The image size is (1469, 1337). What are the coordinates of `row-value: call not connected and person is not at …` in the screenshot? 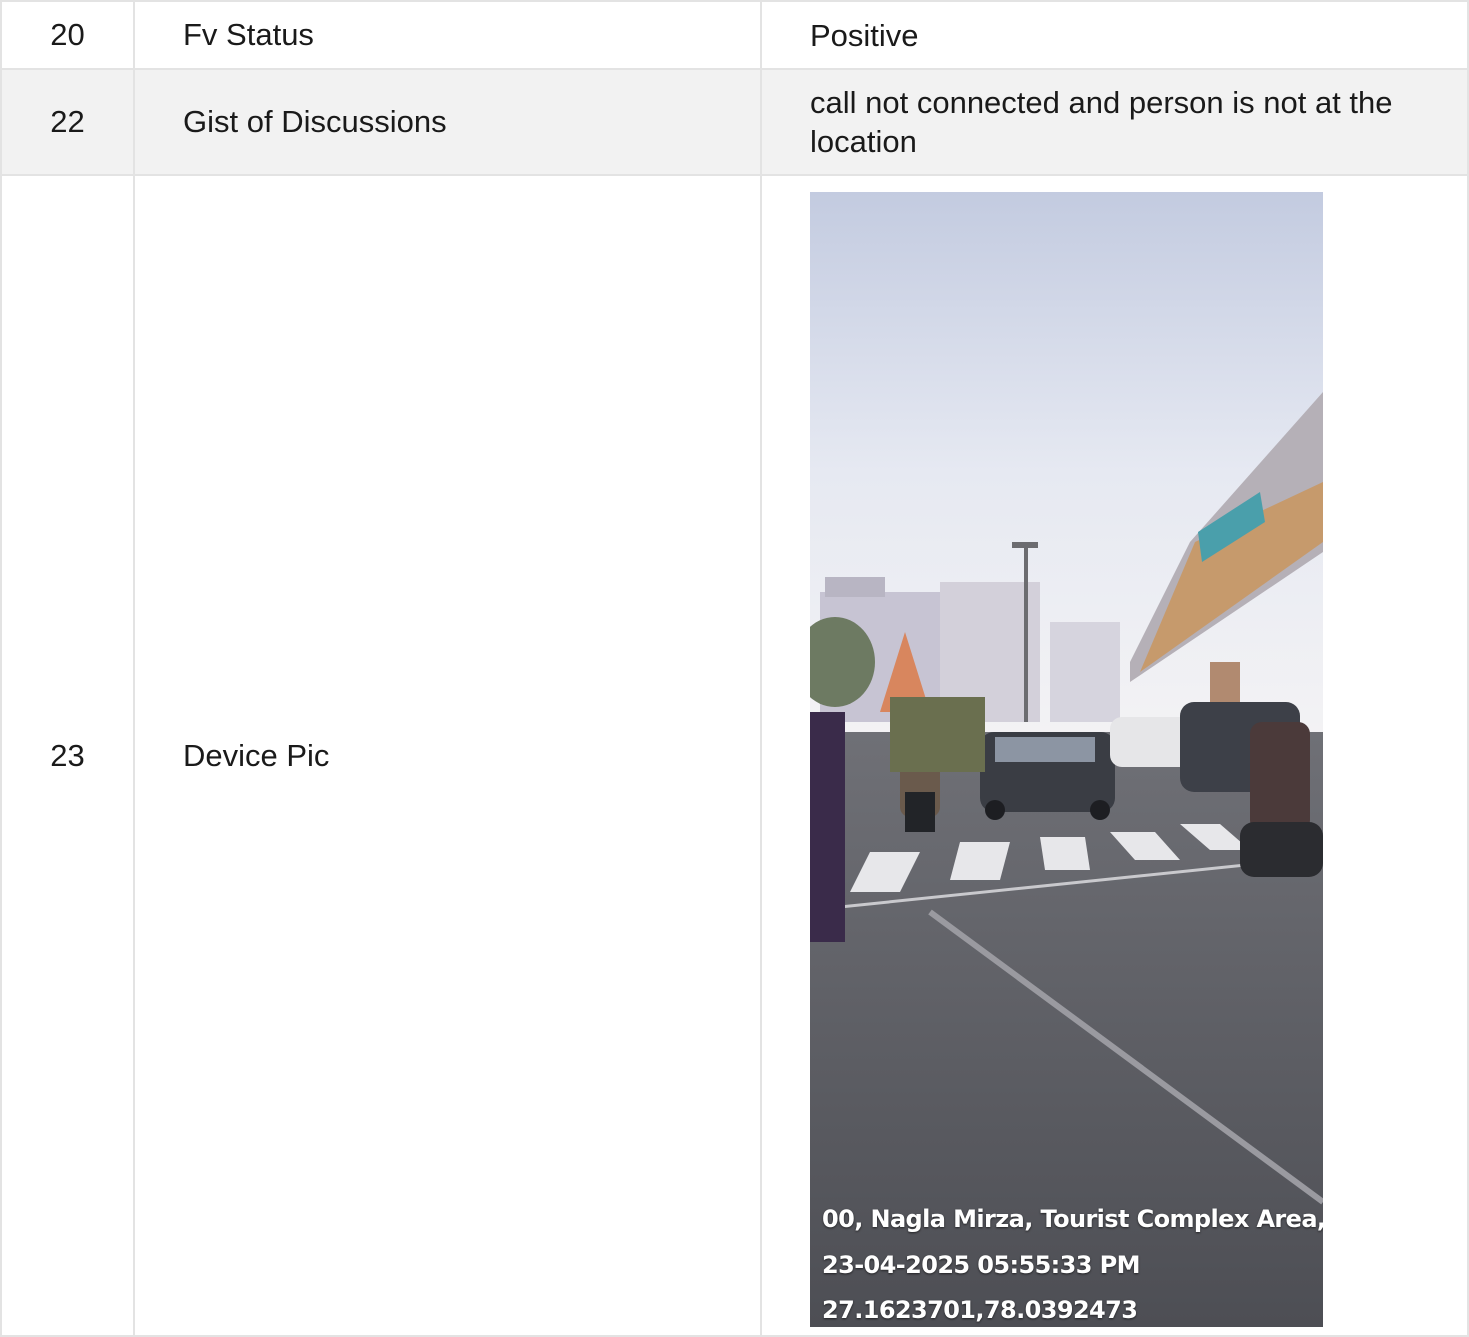 It's located at (1114, 122).